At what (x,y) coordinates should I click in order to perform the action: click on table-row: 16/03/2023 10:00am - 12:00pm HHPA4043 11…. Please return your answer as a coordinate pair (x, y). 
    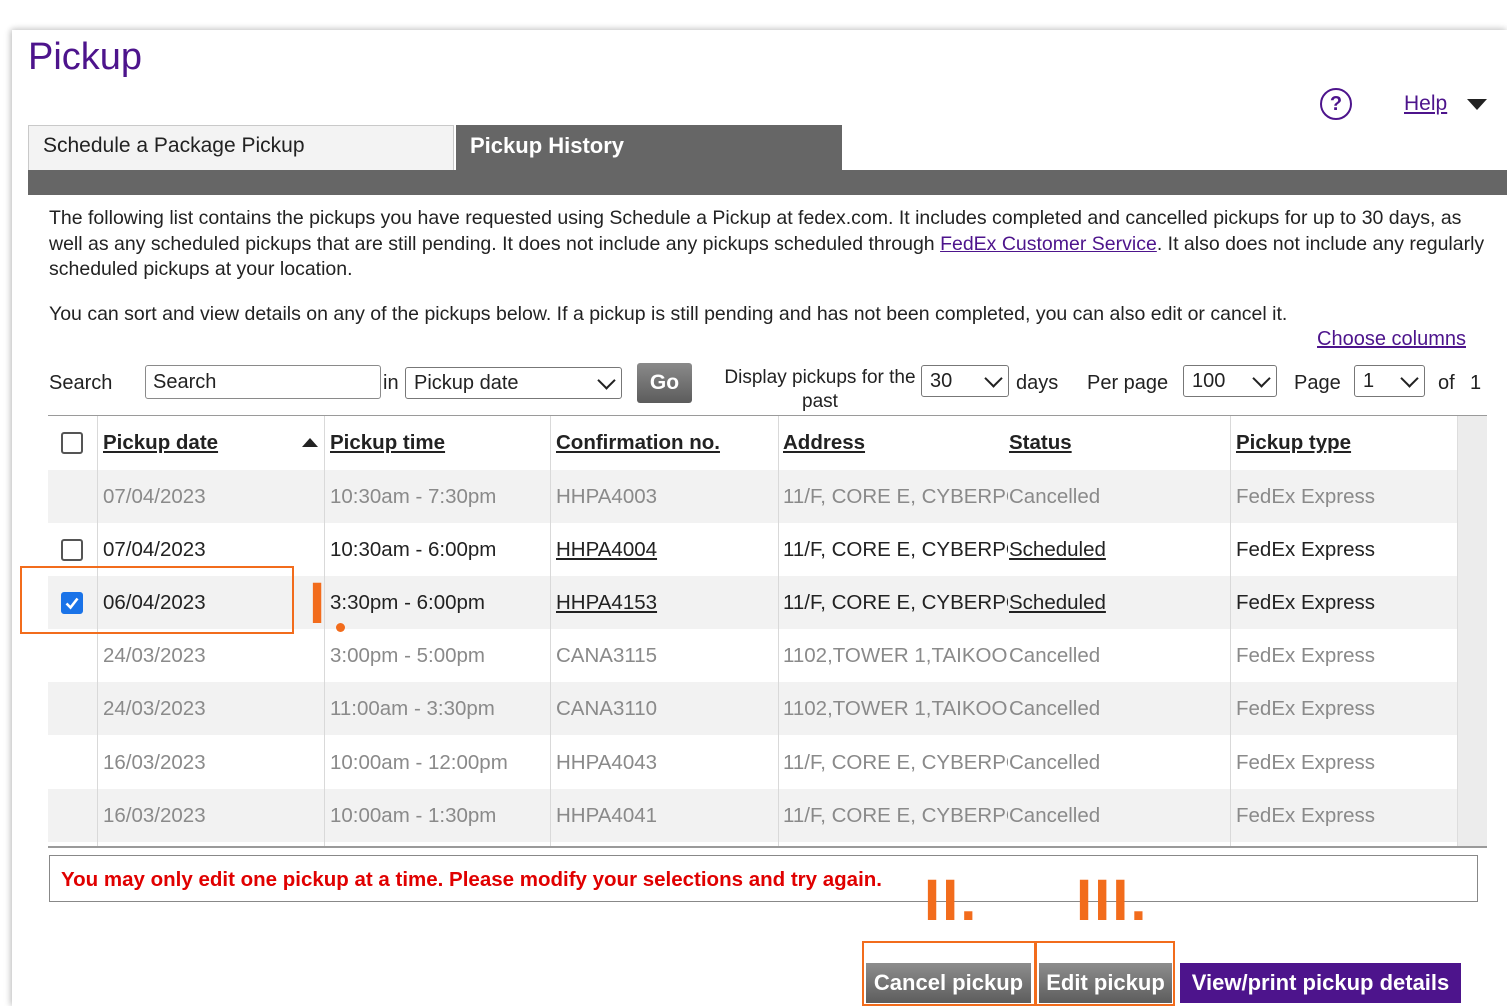
    Looking at the image, I should click on (753, 762).